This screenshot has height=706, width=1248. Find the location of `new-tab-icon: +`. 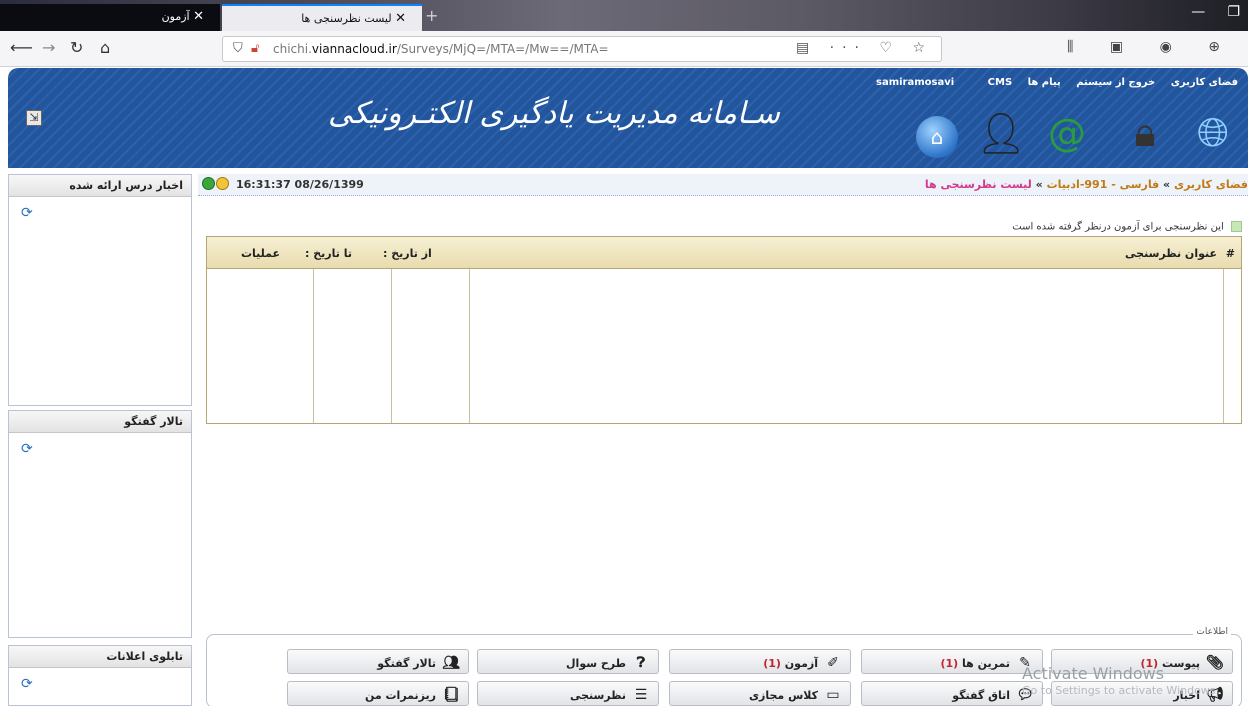

new-tab-icon: + is located at coordinates (431, 15).